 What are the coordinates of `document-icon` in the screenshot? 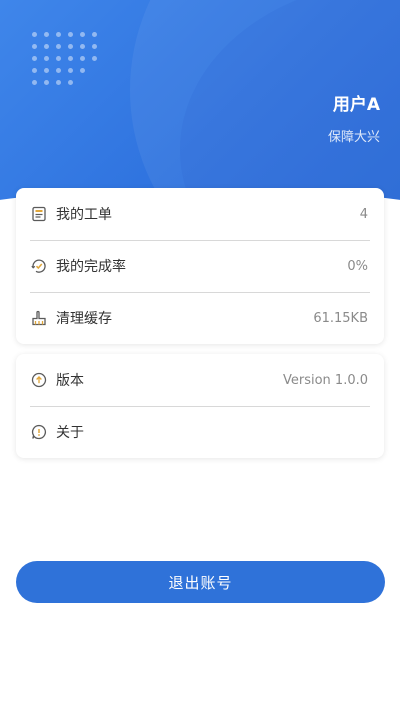 It's located at (39, 214).